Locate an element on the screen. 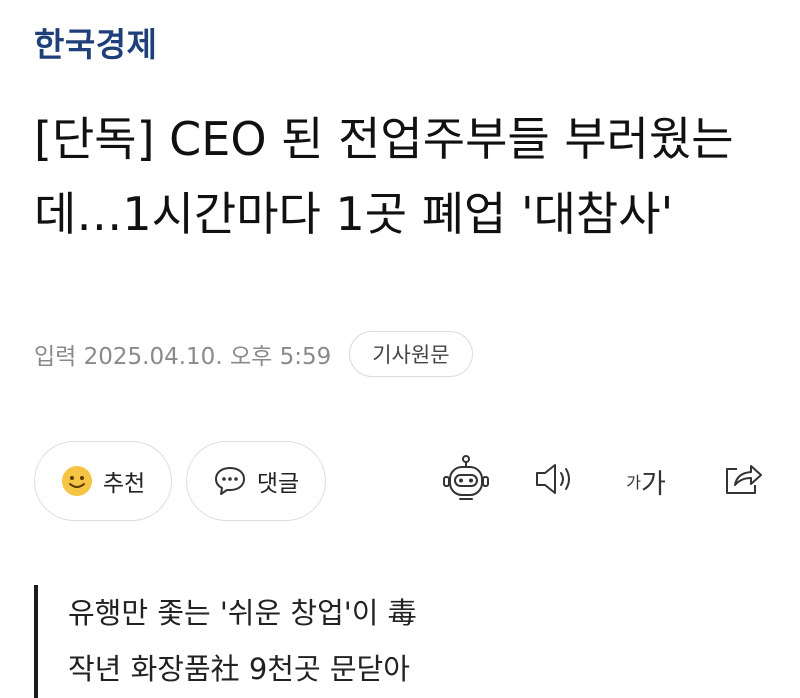 Image resolution: width=800 pixels, height=698 pixels. share-icon is located at coordinates (743, 481).